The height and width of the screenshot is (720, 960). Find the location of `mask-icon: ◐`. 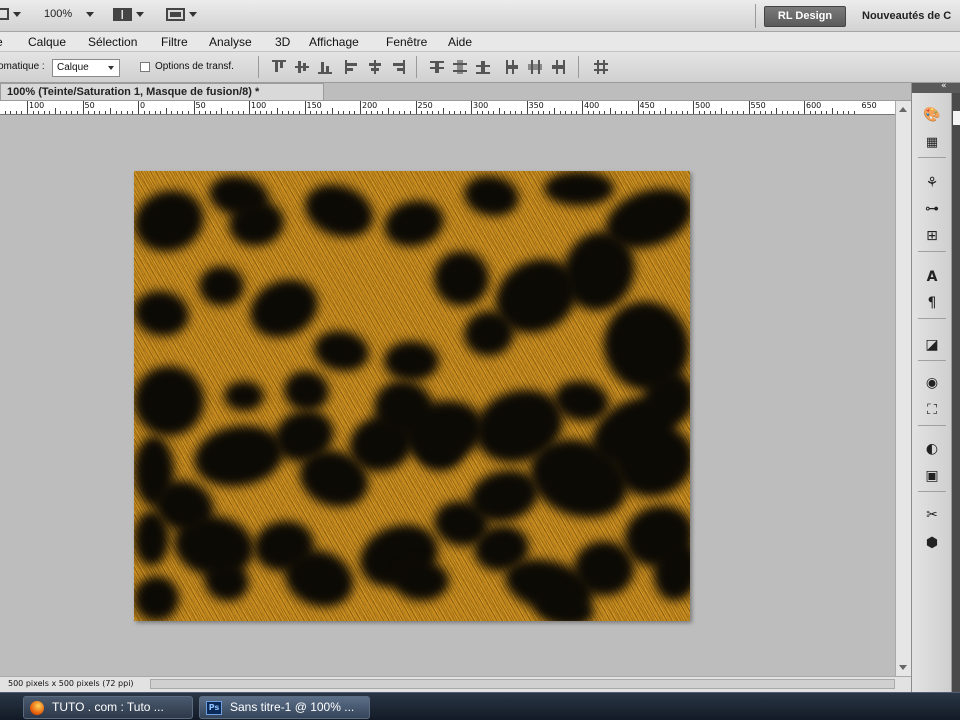

mask-icon: ◐ is located at coordinates (932, 449).